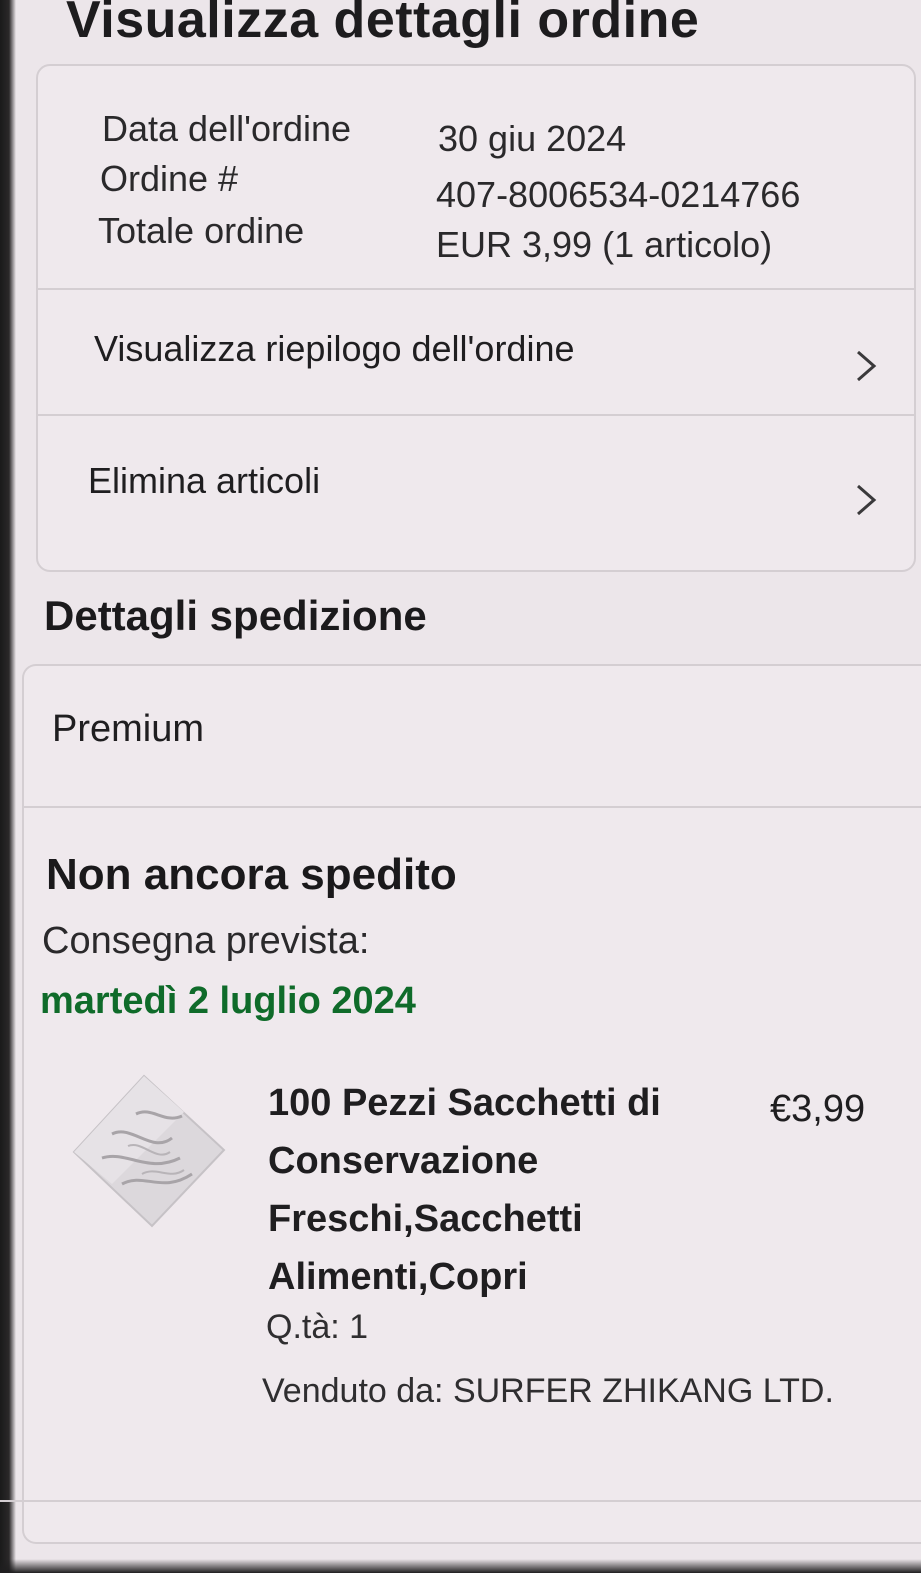 The height and width of the screenshot is (1573, 921). Describe the element at coordinates (532, 138) in the screenshot. I see `order-date-value: 30 giu 2024` at that location.